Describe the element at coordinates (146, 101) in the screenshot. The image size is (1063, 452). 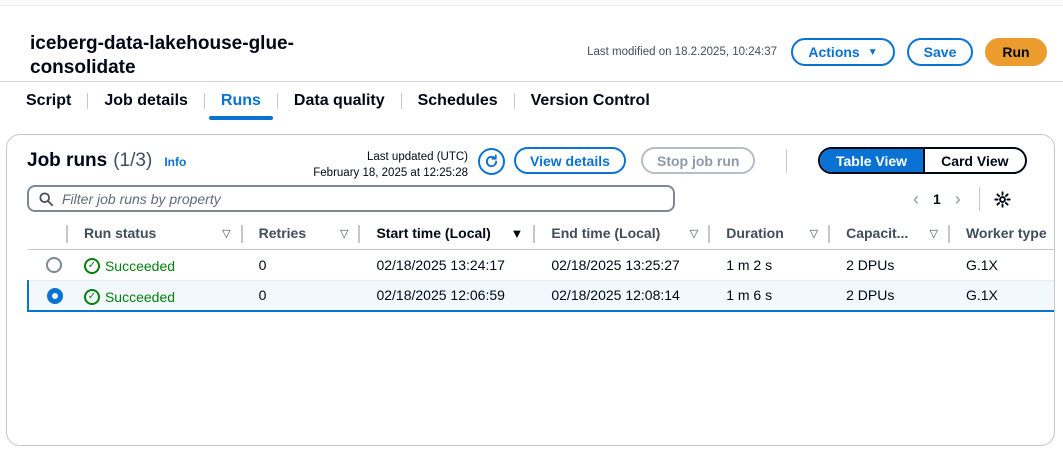
I see `tab-job-details: Job details` at that location.